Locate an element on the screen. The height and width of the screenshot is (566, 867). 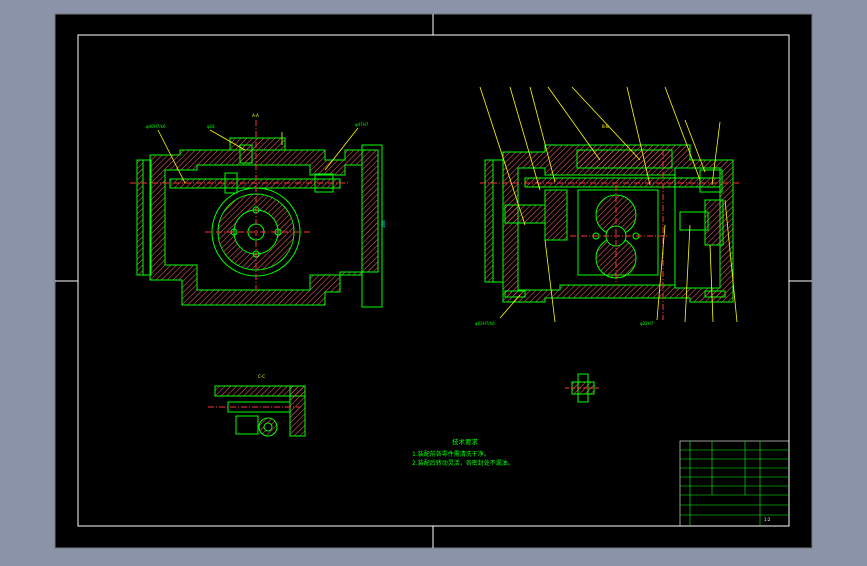
note-item-2: 2.装配后转动灵活，各密封处不漏油。 is located at coordinates (463, 463).